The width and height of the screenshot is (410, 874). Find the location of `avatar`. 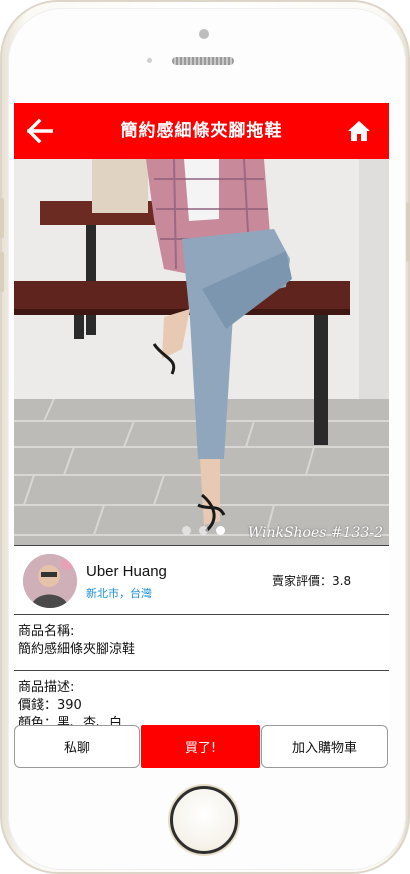

avatar is located at coordinates (50, 581).